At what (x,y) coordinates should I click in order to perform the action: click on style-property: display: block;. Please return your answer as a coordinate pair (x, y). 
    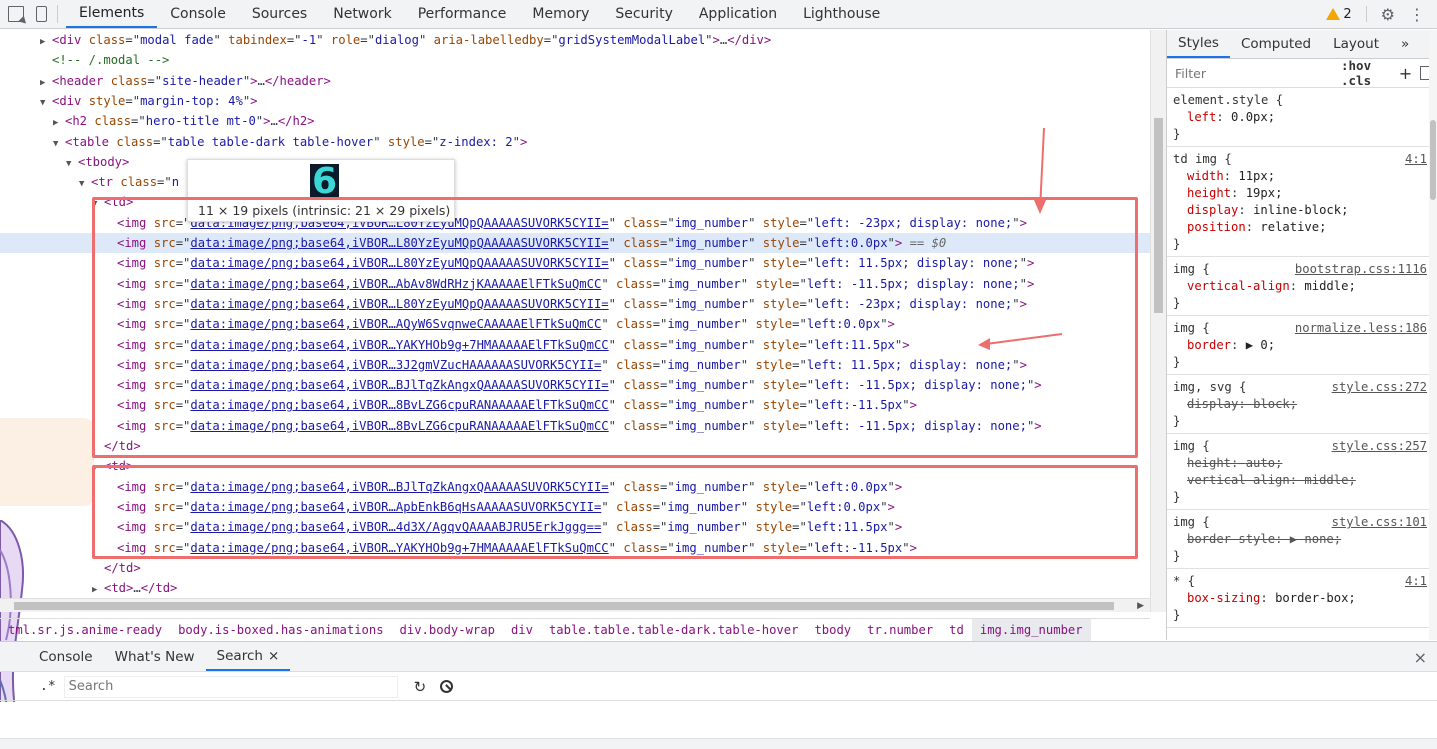
    Looking at the image, I should click on (1302, 404).